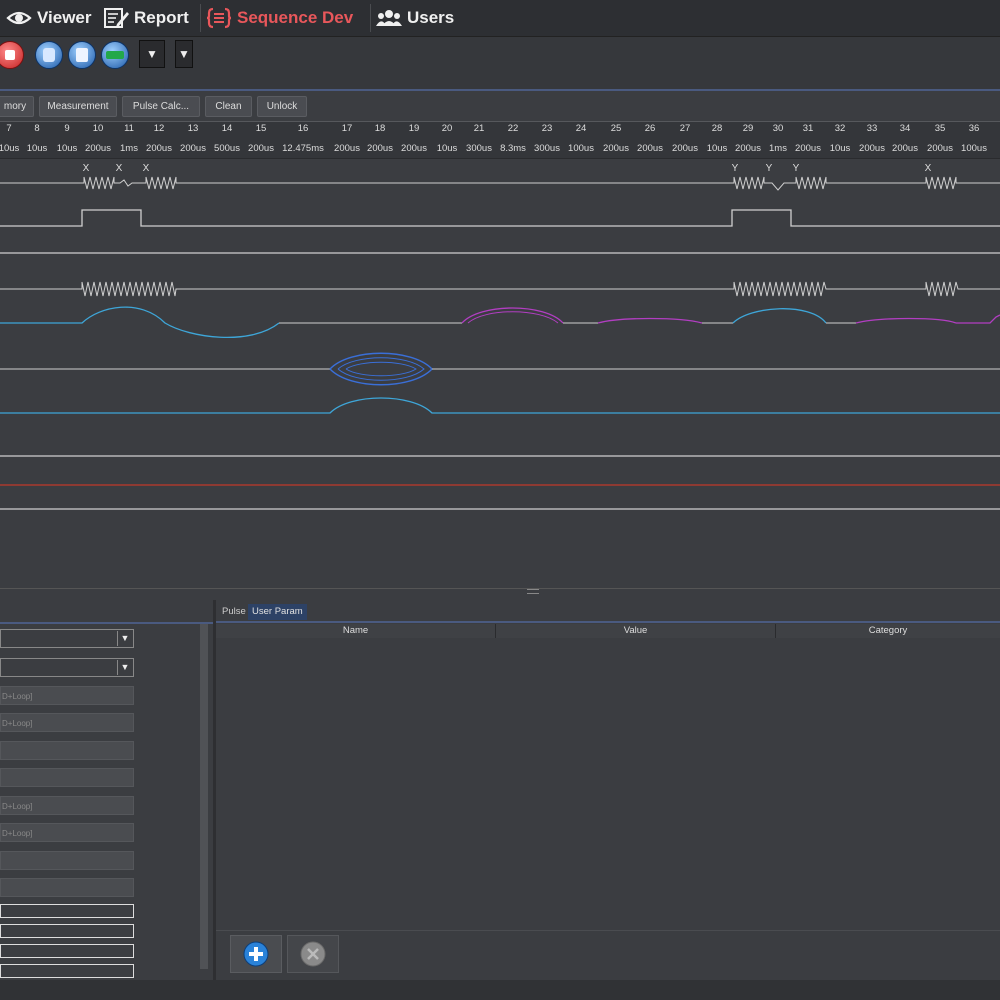 The width and height of the screenshot is (1000, 1000). What do you see at coordinates (303, 128) in the screenshot?
I see `step-index-label: 16` at bounding box center [303, 128].